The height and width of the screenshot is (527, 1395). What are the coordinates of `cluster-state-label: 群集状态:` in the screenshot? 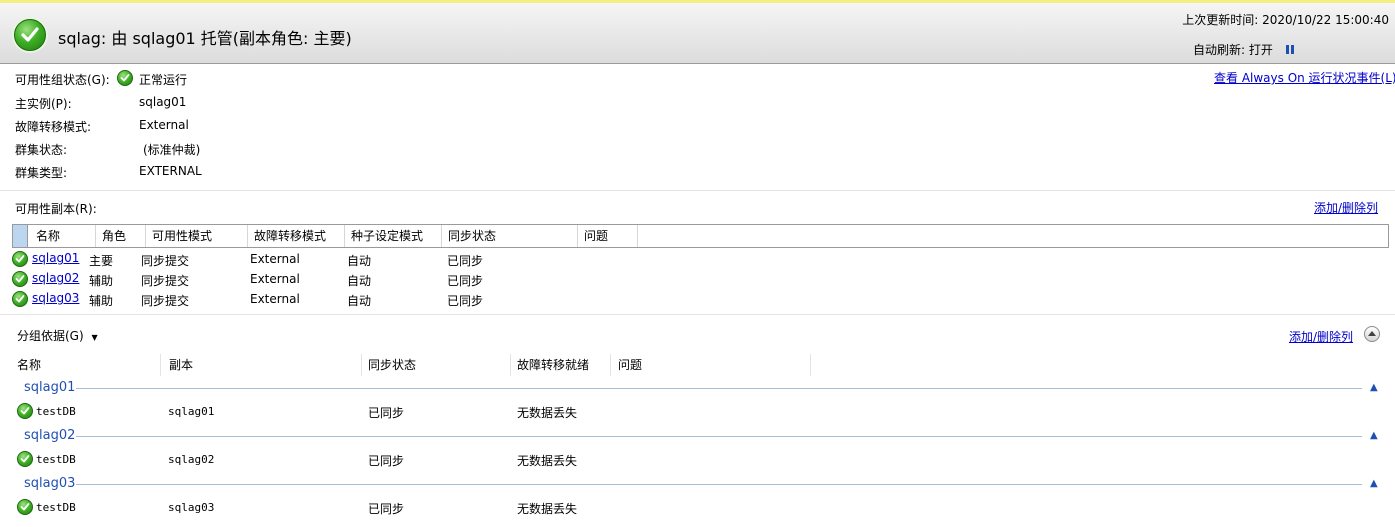 It's located at (41, 150).